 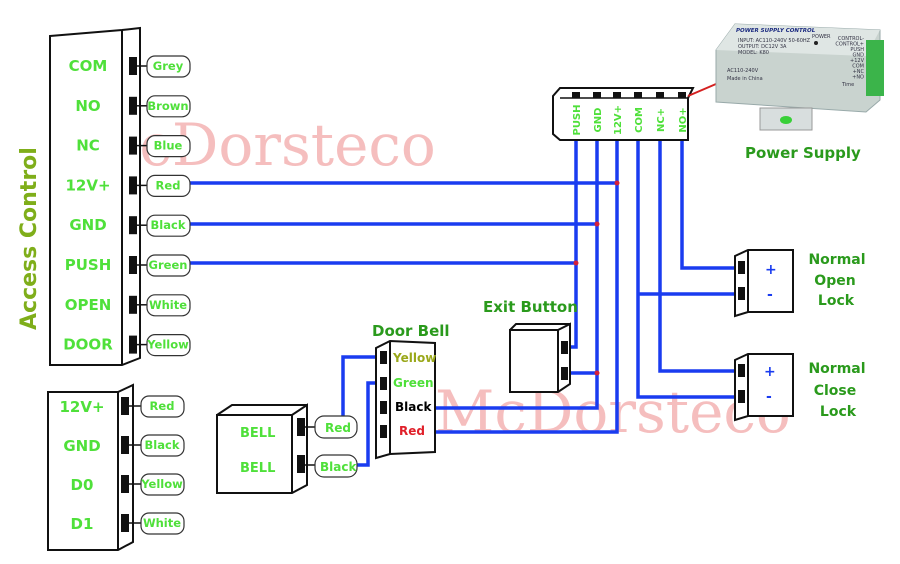 I want to click on terminal-label: OPEN, so click(x=88, y=305).